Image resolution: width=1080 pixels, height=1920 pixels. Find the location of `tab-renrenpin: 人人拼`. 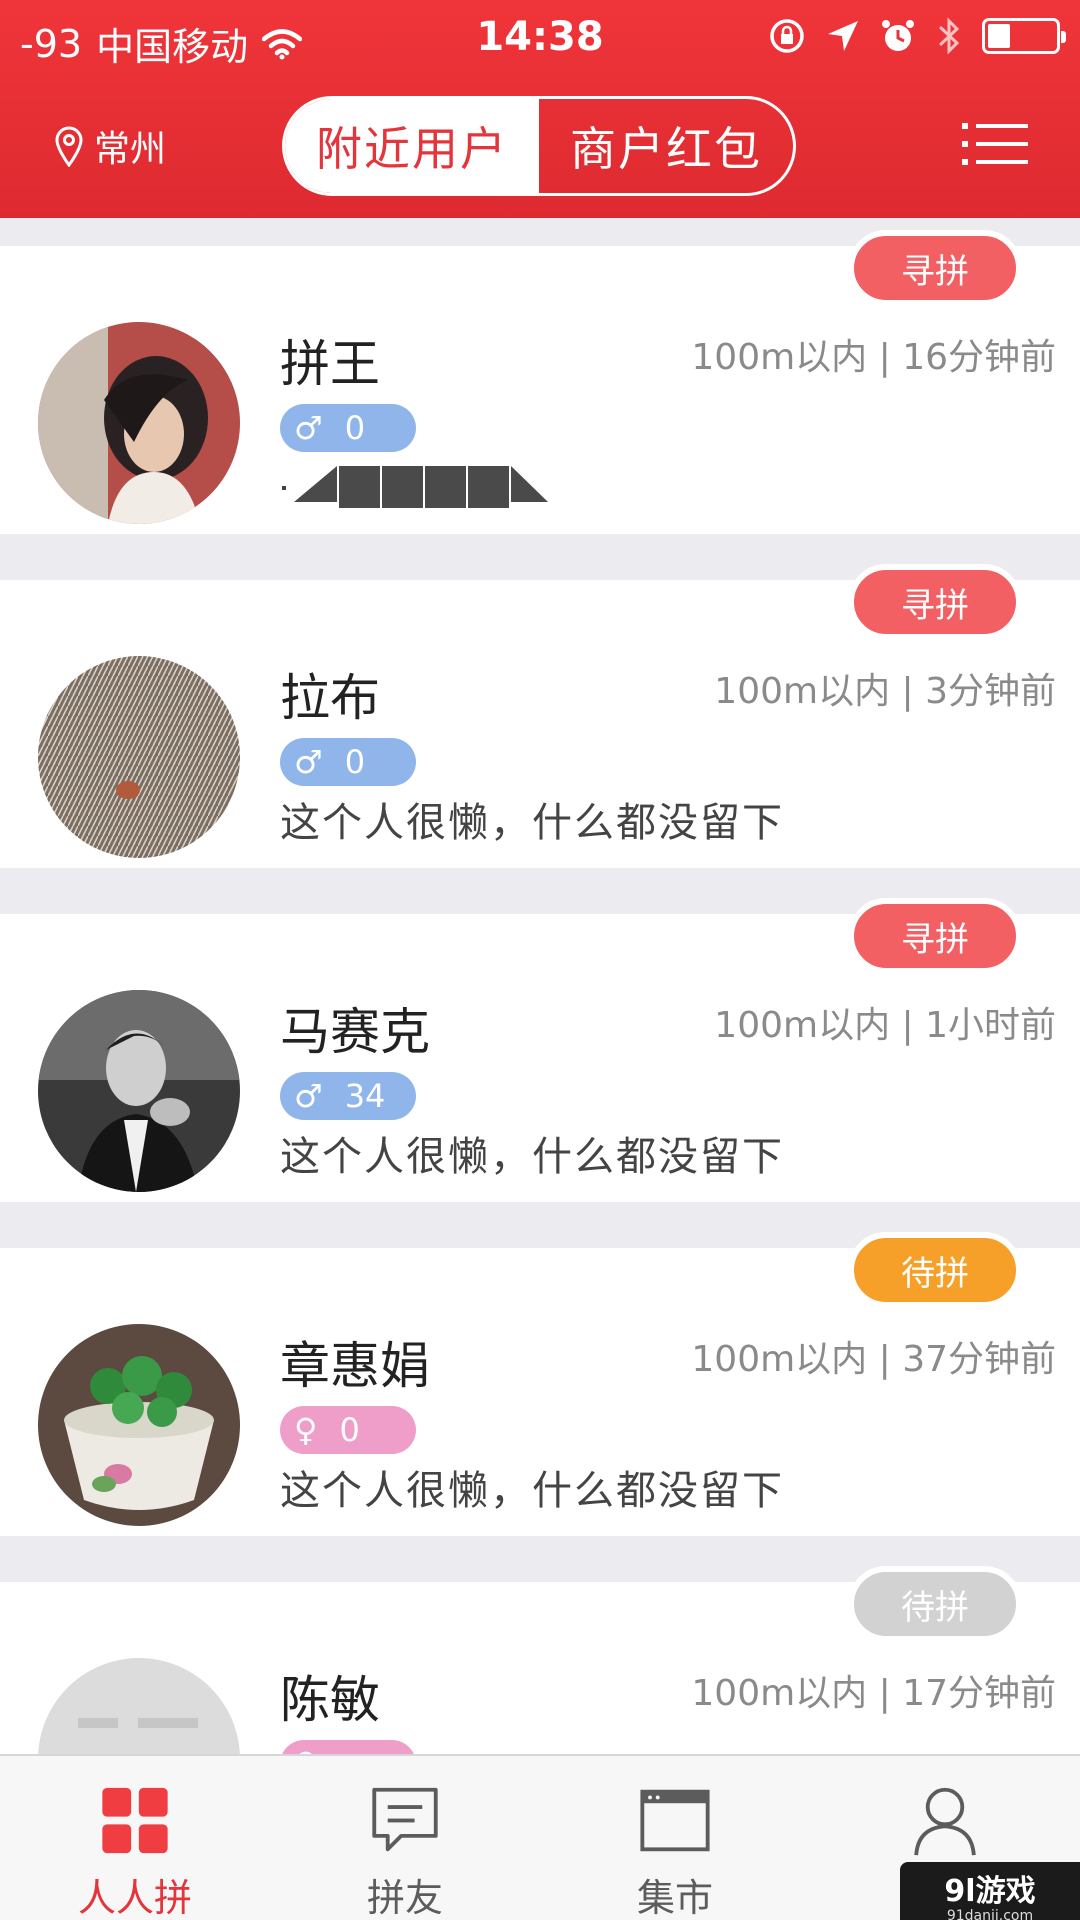

tab-renrenpin: 人人拼 is located at coordinates (135, 1838).